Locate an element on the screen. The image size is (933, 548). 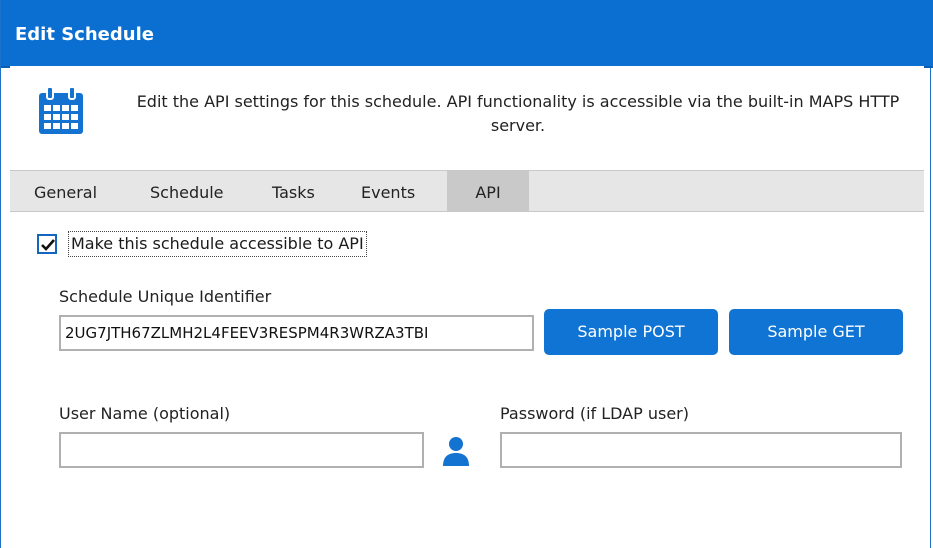
checkmark-icon is located at coordinates (48, 245).